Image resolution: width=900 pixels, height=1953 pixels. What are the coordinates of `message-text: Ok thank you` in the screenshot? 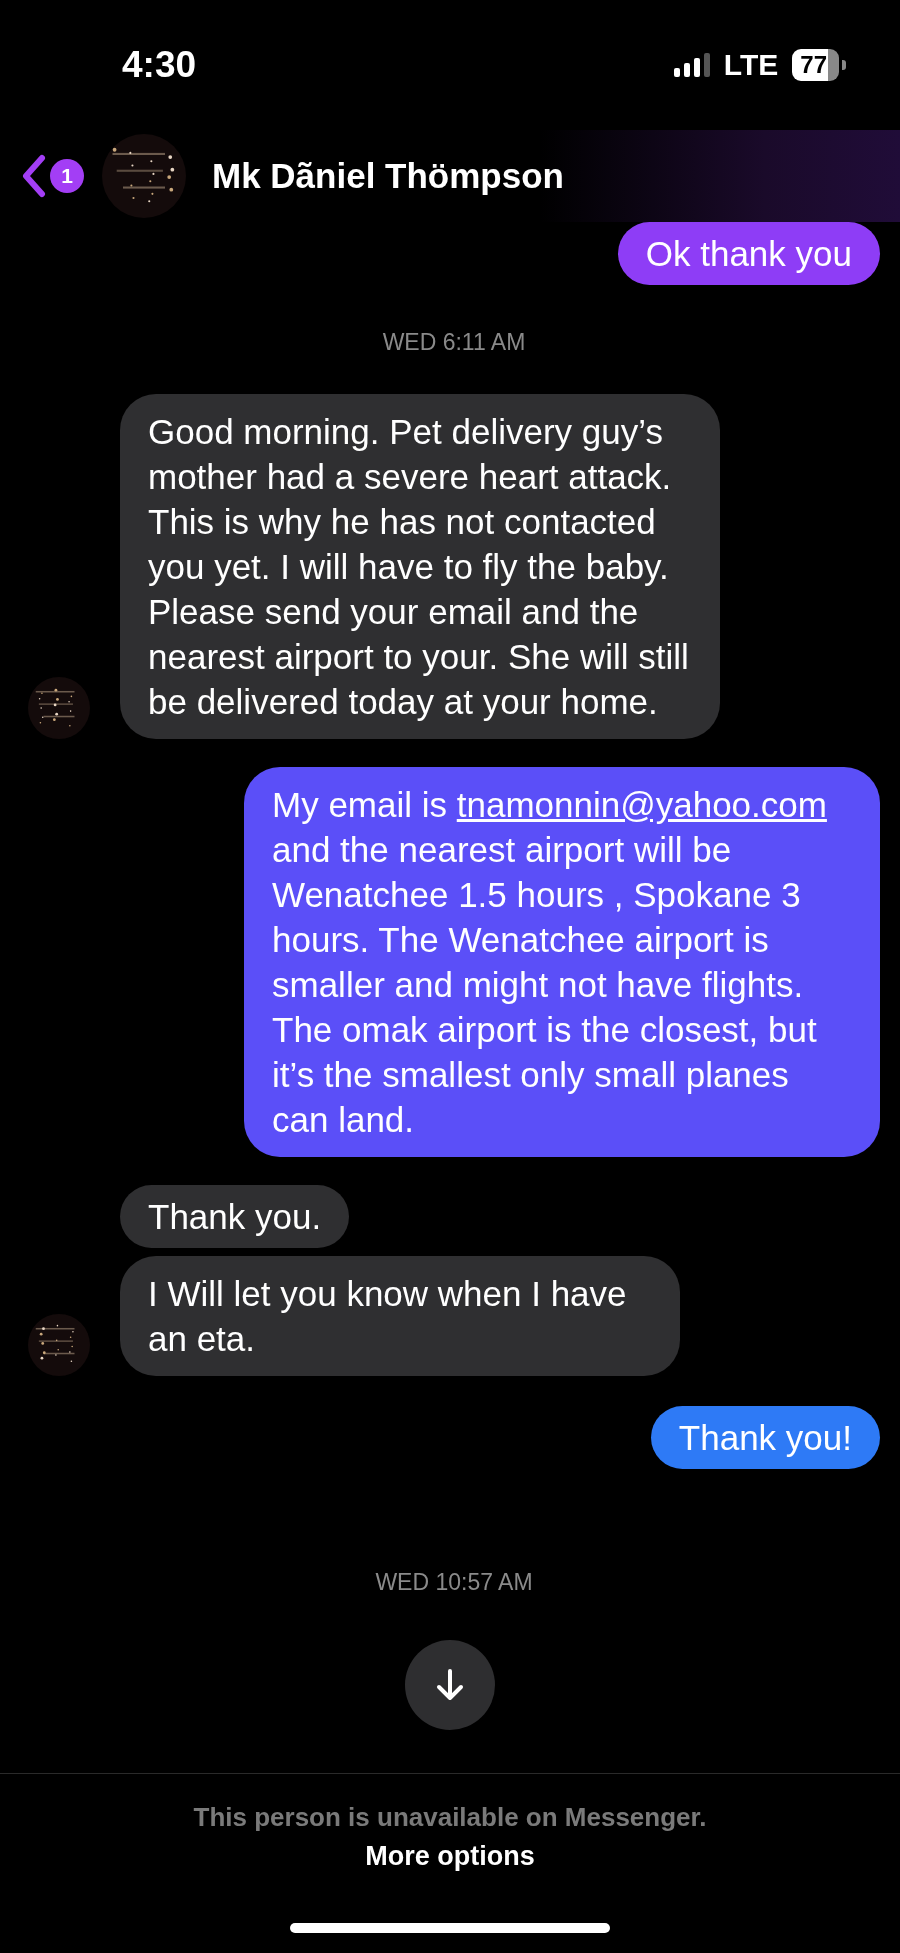 It's located at (748, 253).